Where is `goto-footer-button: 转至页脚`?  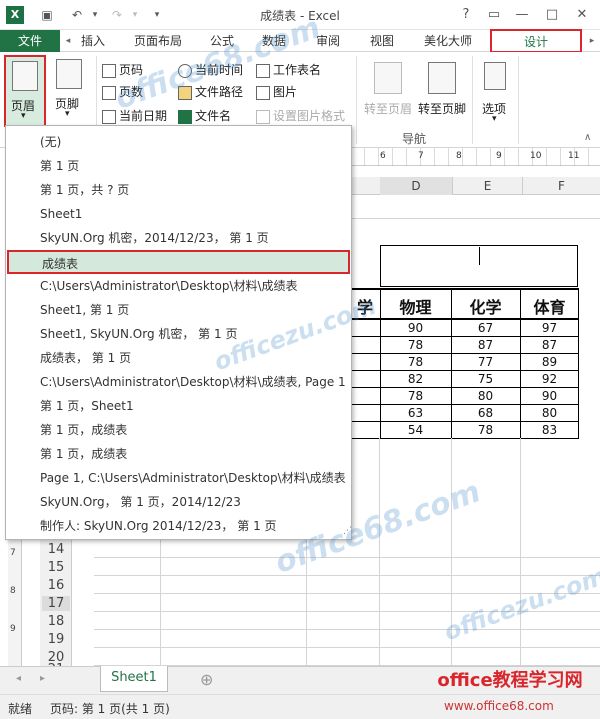
goto-footer-button: 转至页脚 is located at coordinates (442, 90).